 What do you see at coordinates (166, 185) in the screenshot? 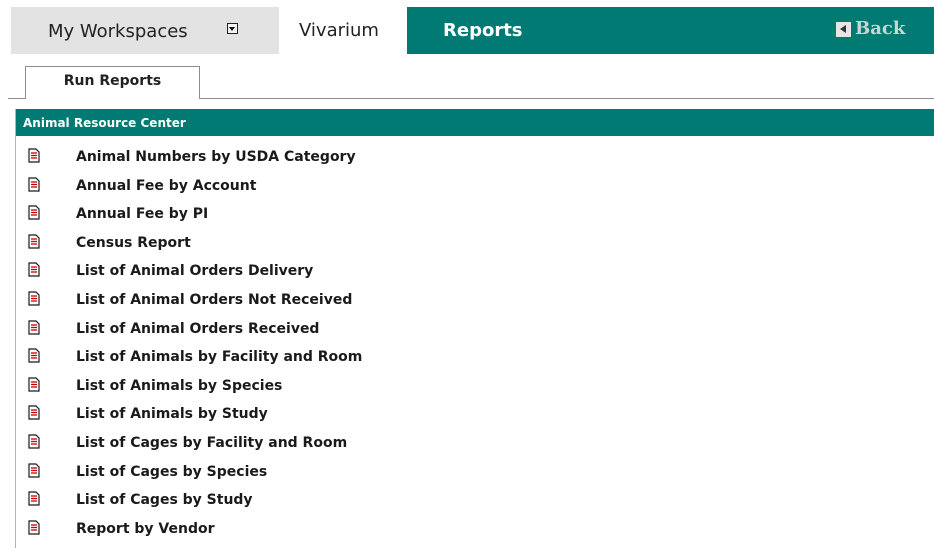
I see `report-link-label: Annual Fee by Account` at bounding box center [166, 185].